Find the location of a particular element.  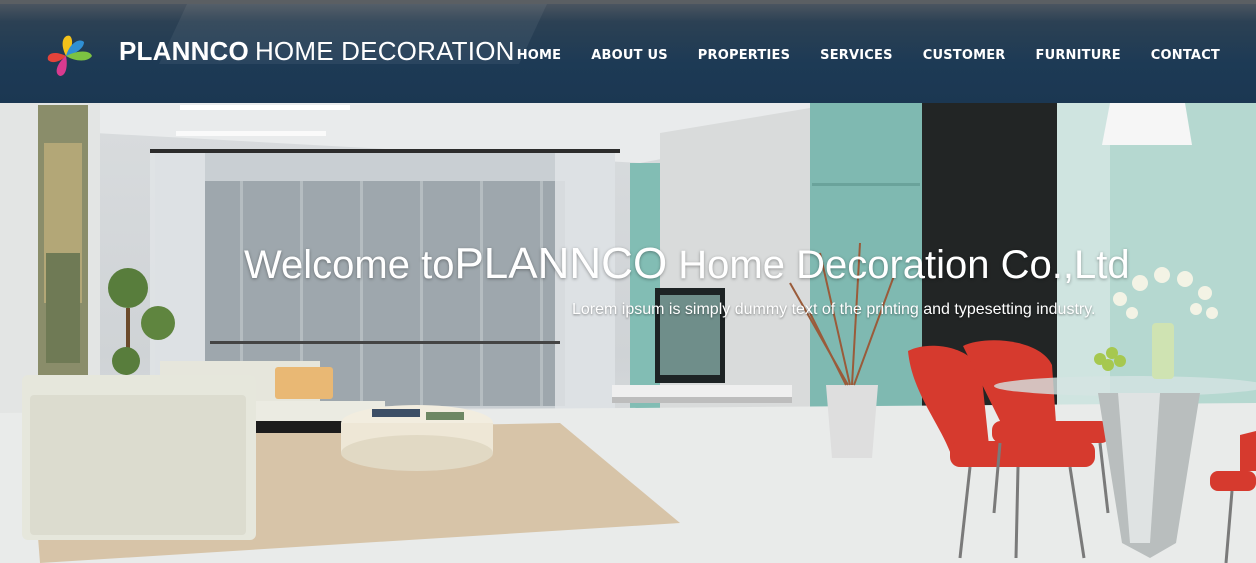

brand-name: PLANNCO HOME DECORATION is located at coordinates (317, 51).